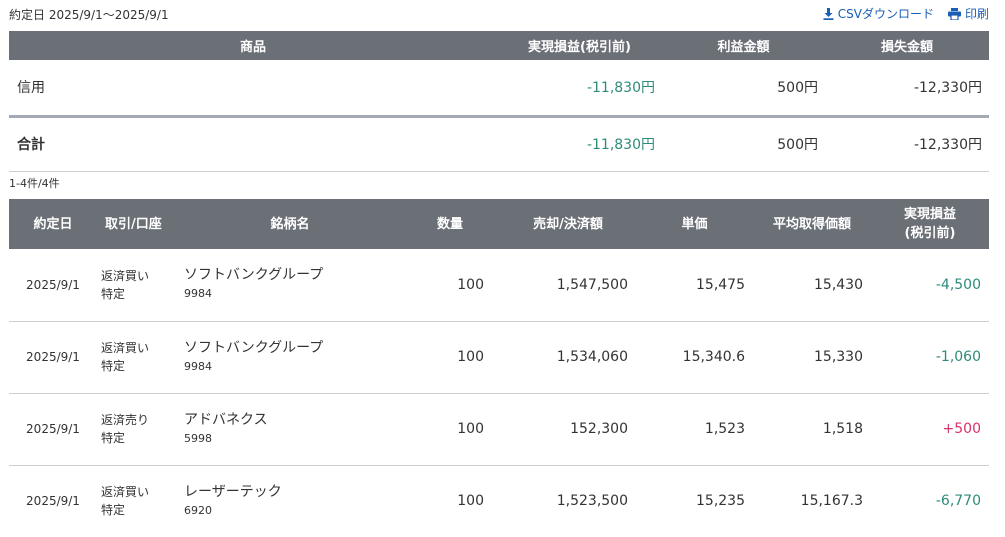 The height and width of the screenshot is (537, 1005). I want to click on row-settlement-amount: 1,534,060, so click(568, 357).